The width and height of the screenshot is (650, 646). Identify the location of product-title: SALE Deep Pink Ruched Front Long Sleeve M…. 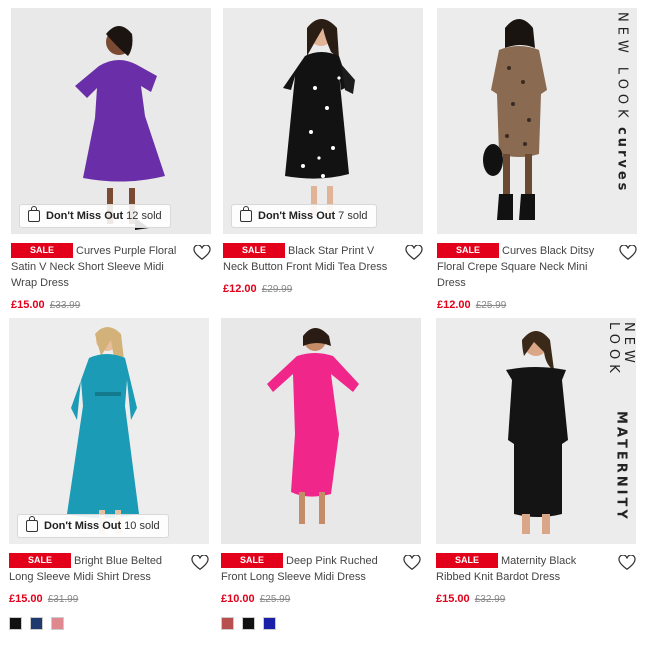
(321, 569).